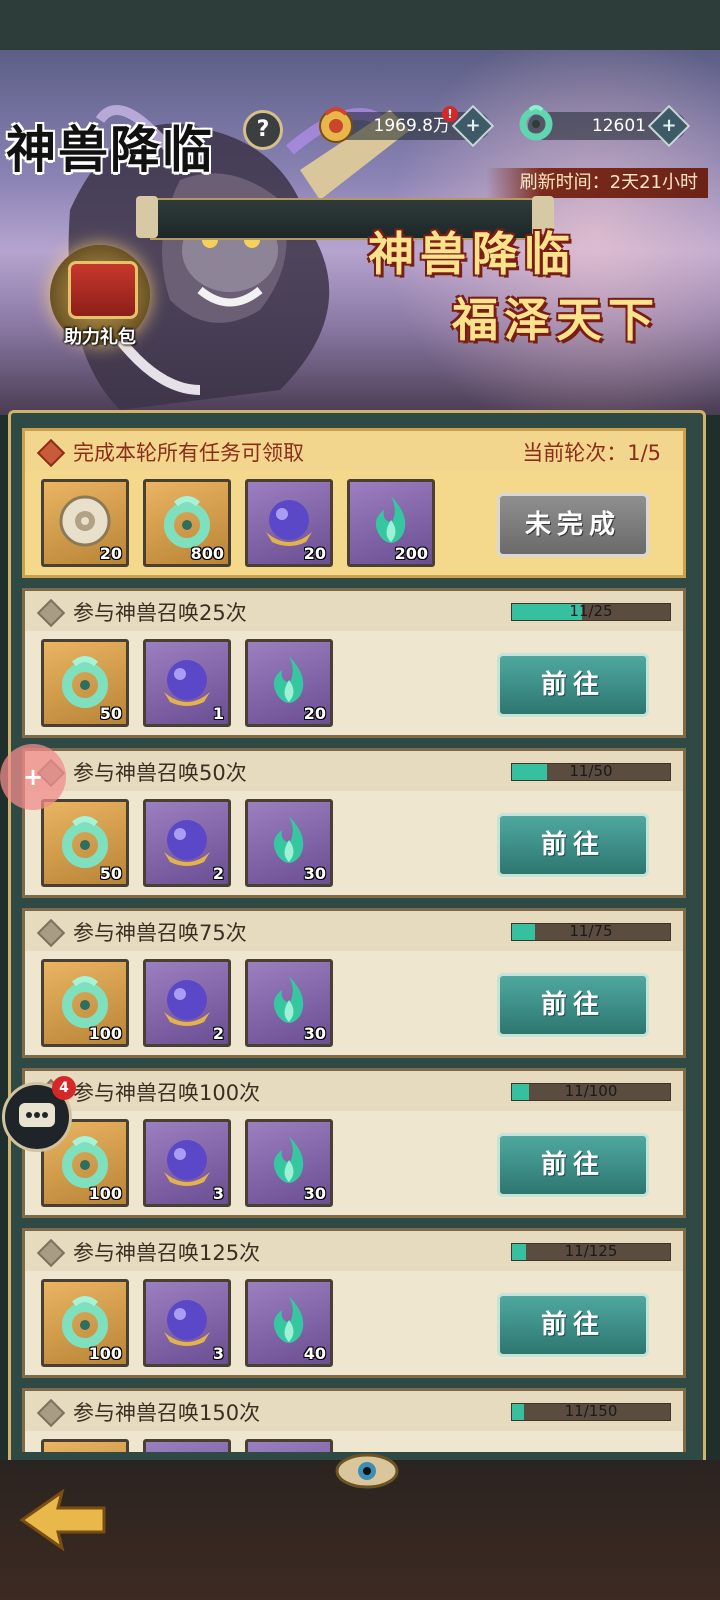 The width and height of the screenshot is (720, 1600). What do you see at coordinates (110, 149) in the screenshot?
I see `page-title: 神兽降临` at bounding box center [110, 149].